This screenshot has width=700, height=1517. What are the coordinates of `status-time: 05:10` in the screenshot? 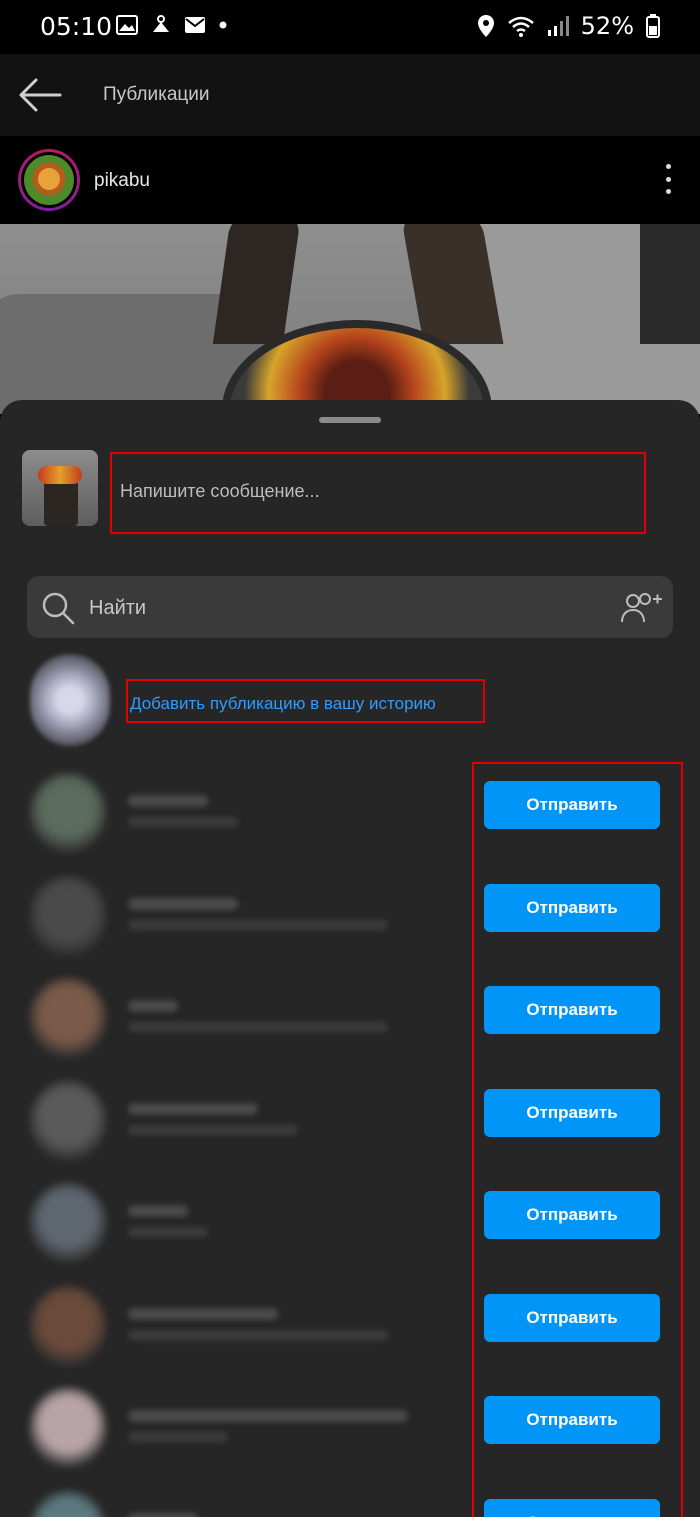 It's located at (76, 26).